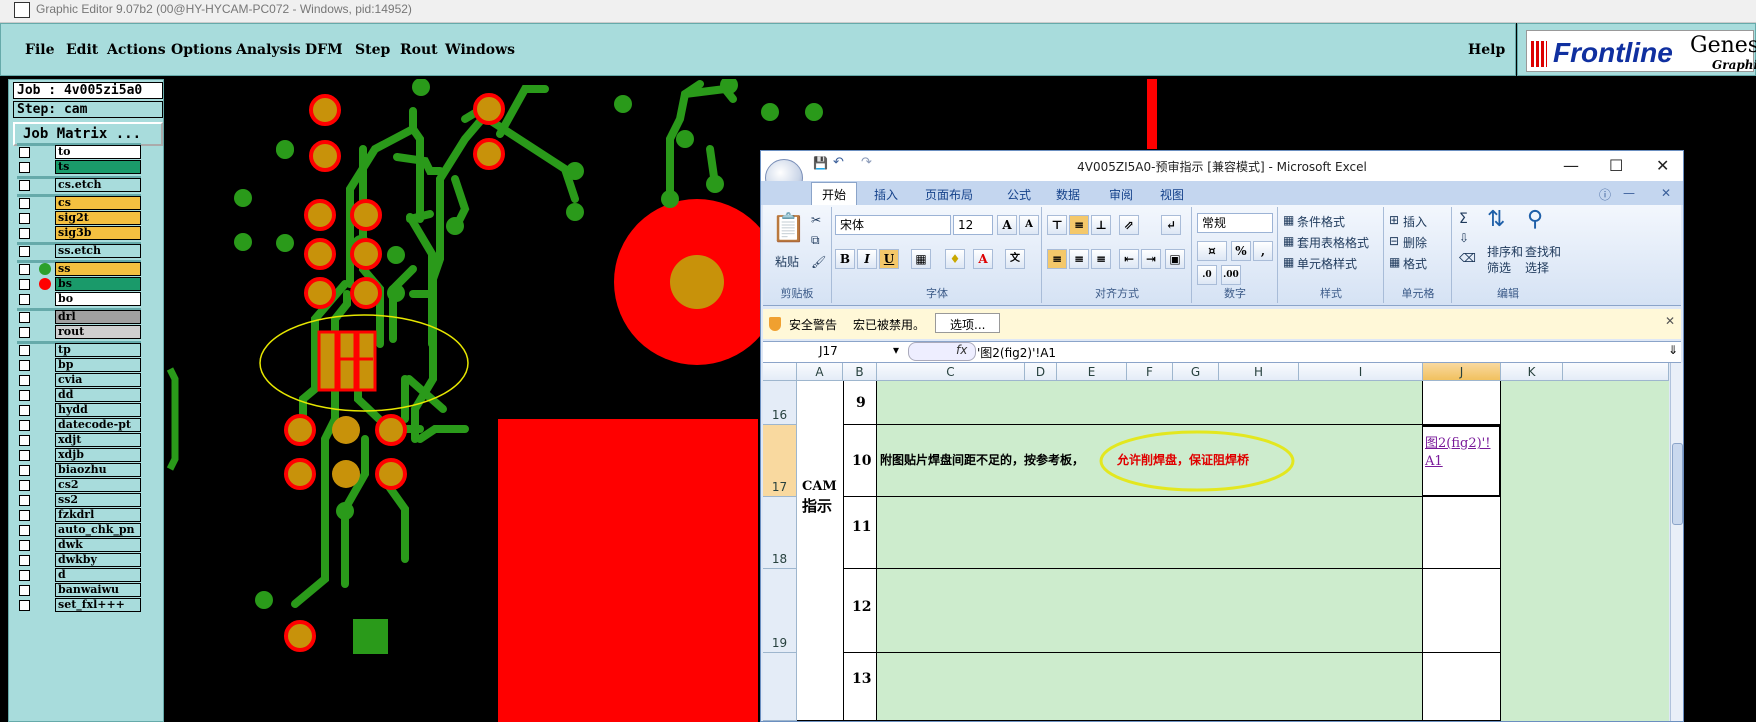 The image size is (1756, 722). I want to click on layer-row: xdjt, so click(79, 440).